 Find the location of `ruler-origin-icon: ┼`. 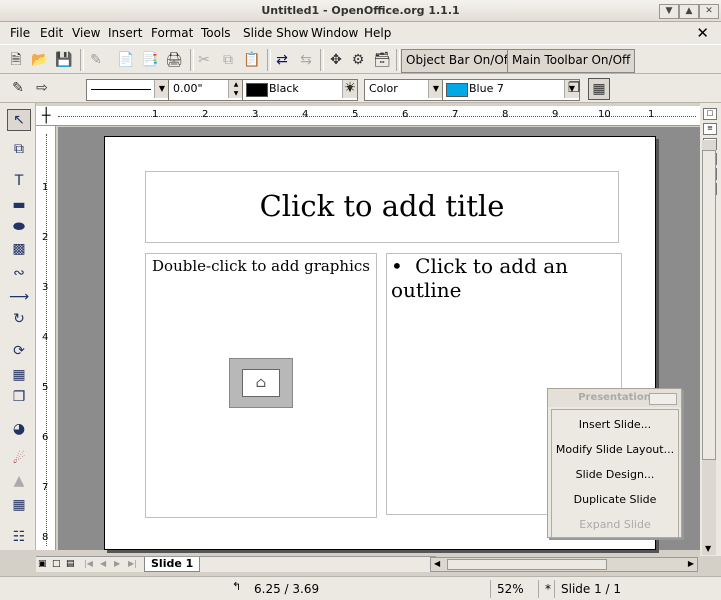

ruler-origin-icon: ┼ is located at coordinates (46, 116).